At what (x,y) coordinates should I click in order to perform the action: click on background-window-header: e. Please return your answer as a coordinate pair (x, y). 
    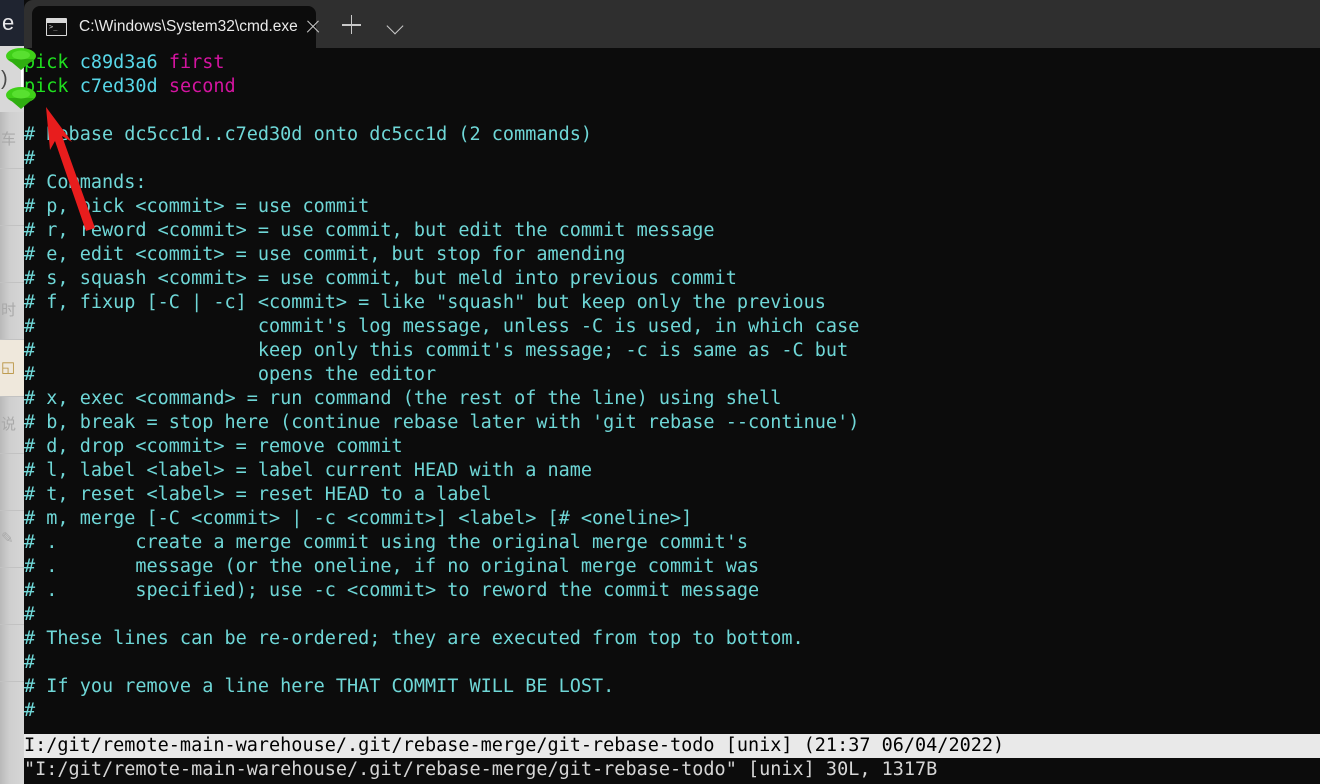
    Looking at the image, I should click on (12, 23).